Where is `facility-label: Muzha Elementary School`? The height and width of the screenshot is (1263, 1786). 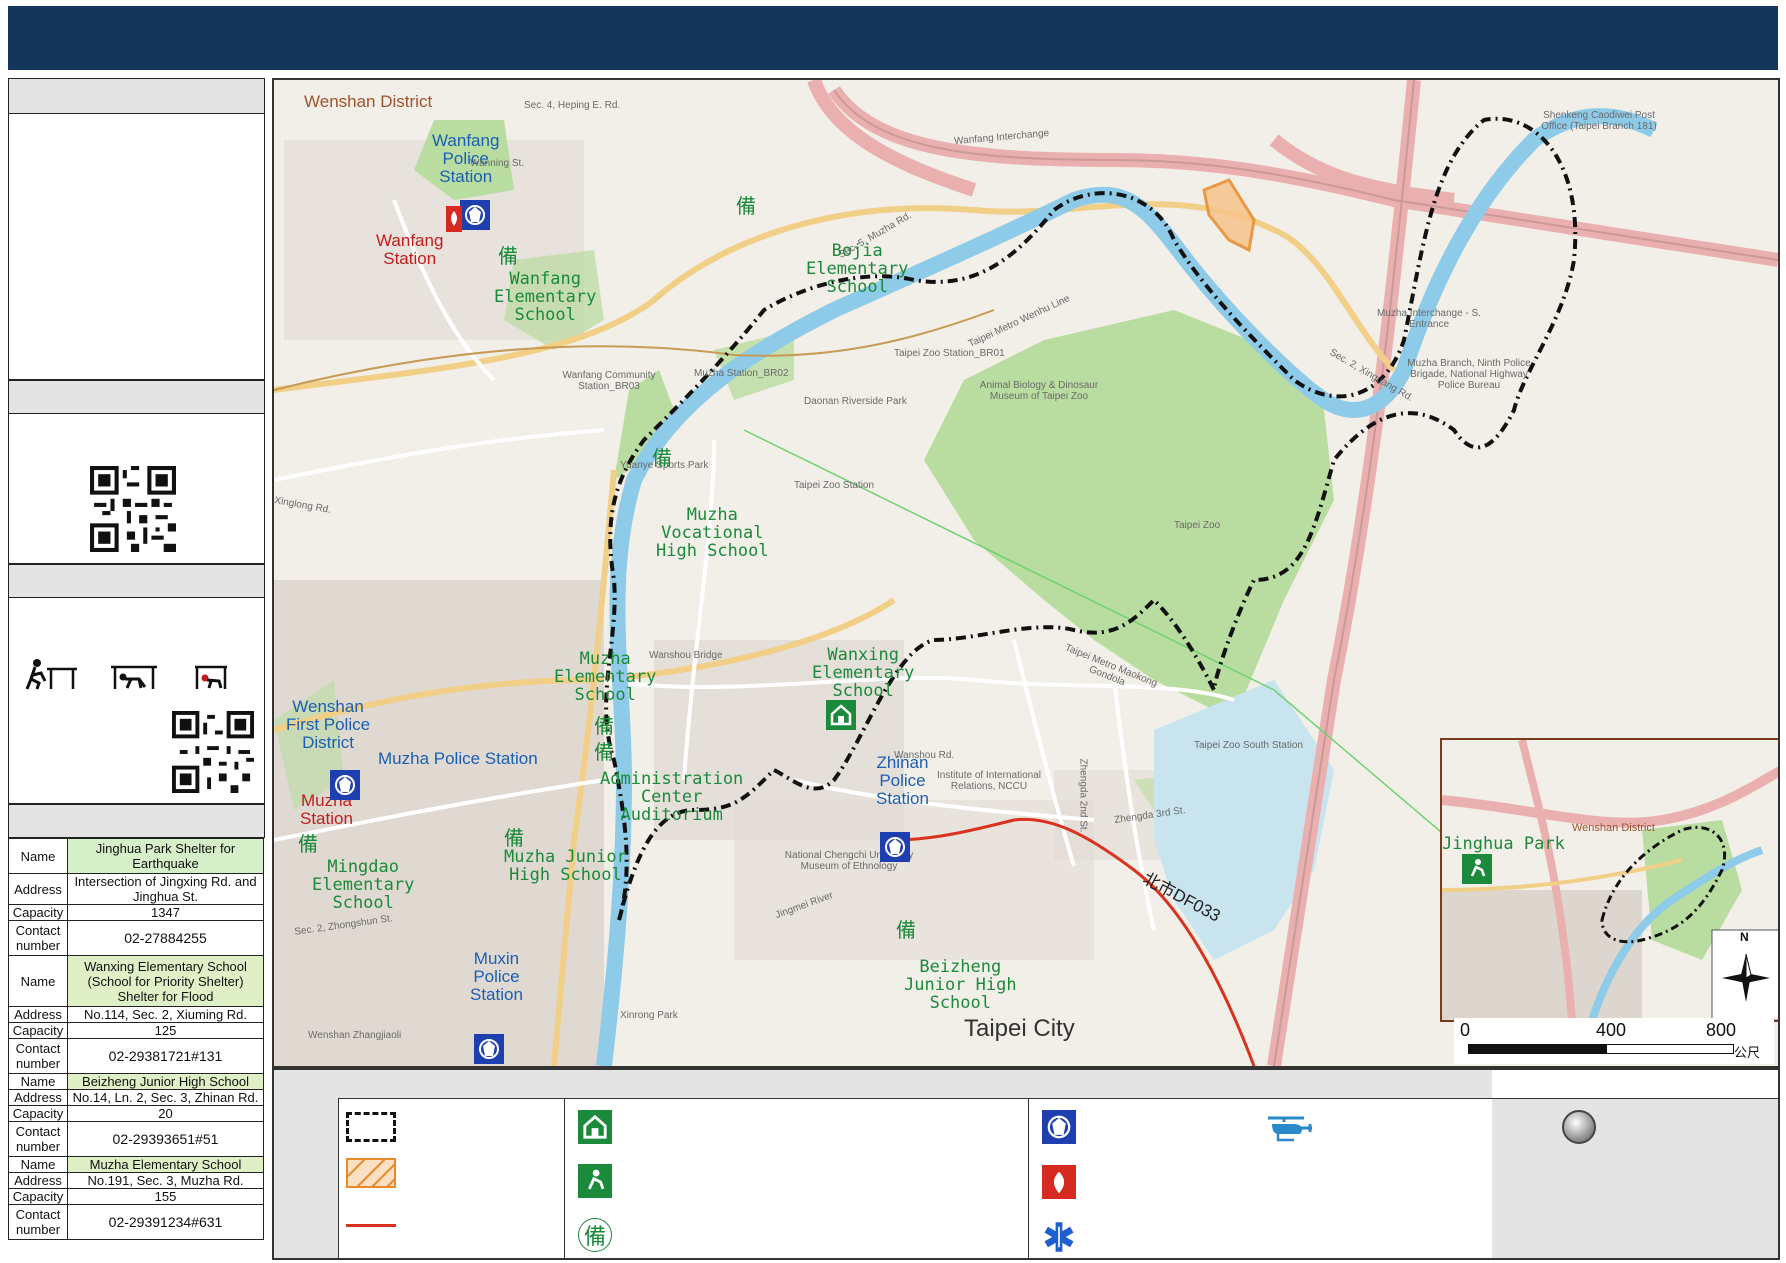 facility-label: Muzha Elementary School is located at coordinates (605, 677).